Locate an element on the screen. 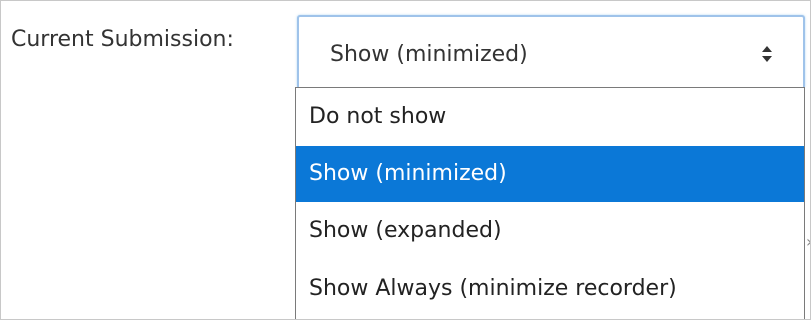 Image resolution: width=811 pixels, height=320 pixels. partial-chevron-icon: › is located at coordinates (808, 242).